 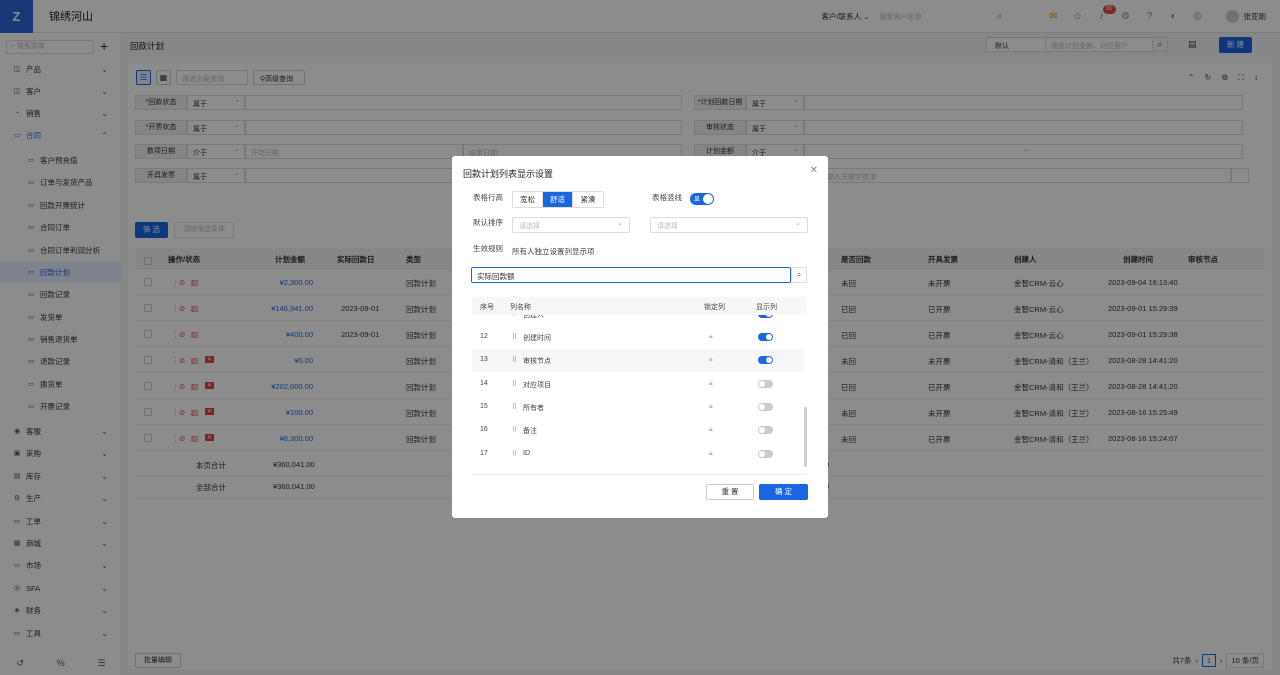 What do you see at coordinates (638, 407) in the screenshot?
I see `column-setting-row: 15 ⠿ 所有者 🔒︎` at bounding box center [638, 407].